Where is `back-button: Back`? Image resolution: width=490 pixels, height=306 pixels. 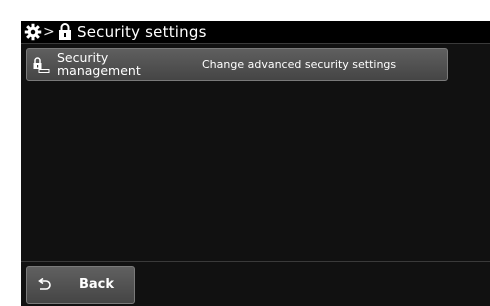 back-button: Back is located at coordinates (80, 285).